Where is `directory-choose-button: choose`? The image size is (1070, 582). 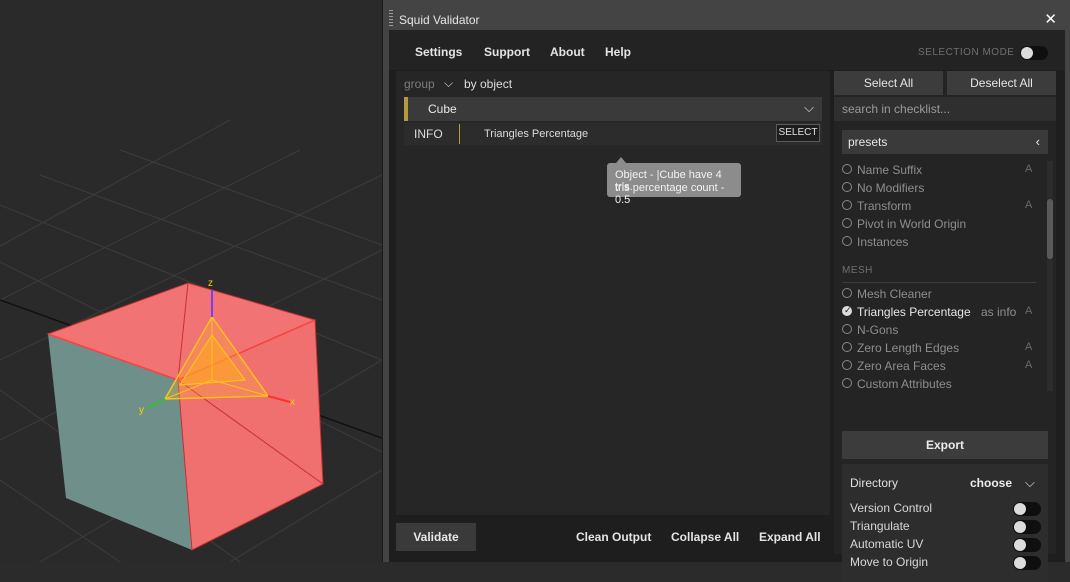 directory-choose-button: choose is located at coordinates (991, 483).